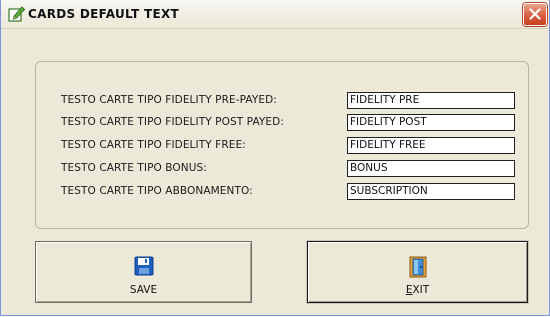 The height and width of the screenshot is (317, 550). What do you see at coordinates (143, 290) in the screenshot?
I see `save-label: SAVE` at bounding box center [143, 290].